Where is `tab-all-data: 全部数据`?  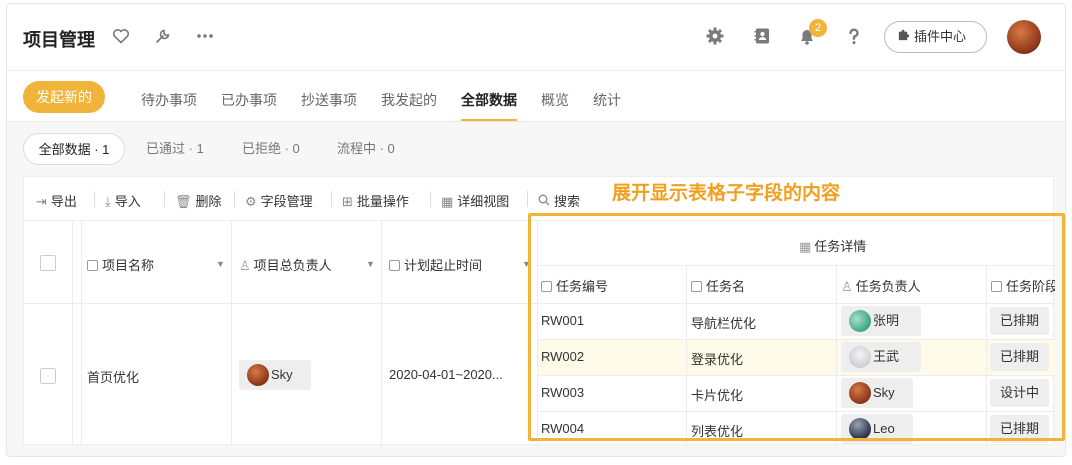 tab-all-data: 全部数据 is located at coordinates (489, 100).